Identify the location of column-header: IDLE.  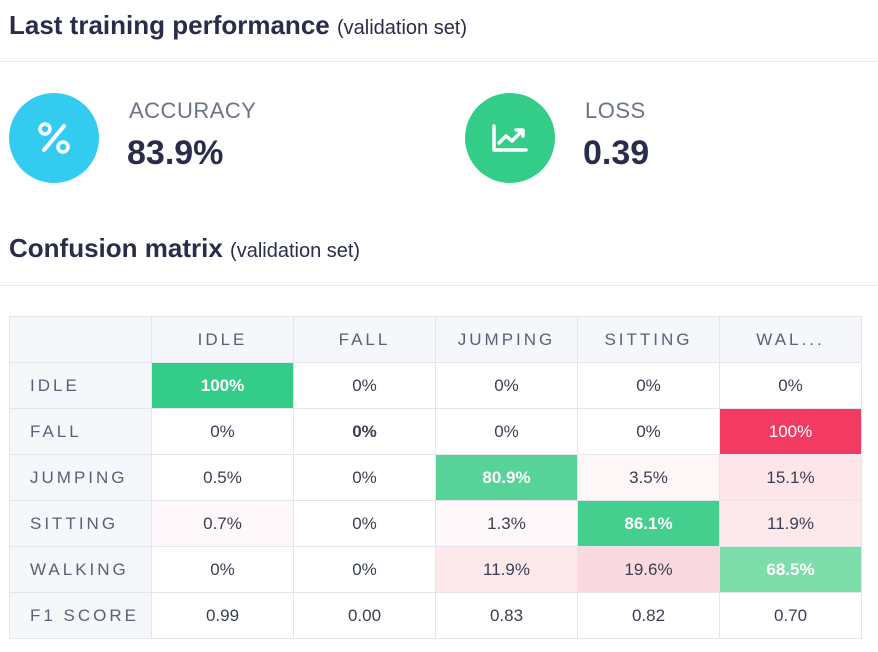
(222, 339).